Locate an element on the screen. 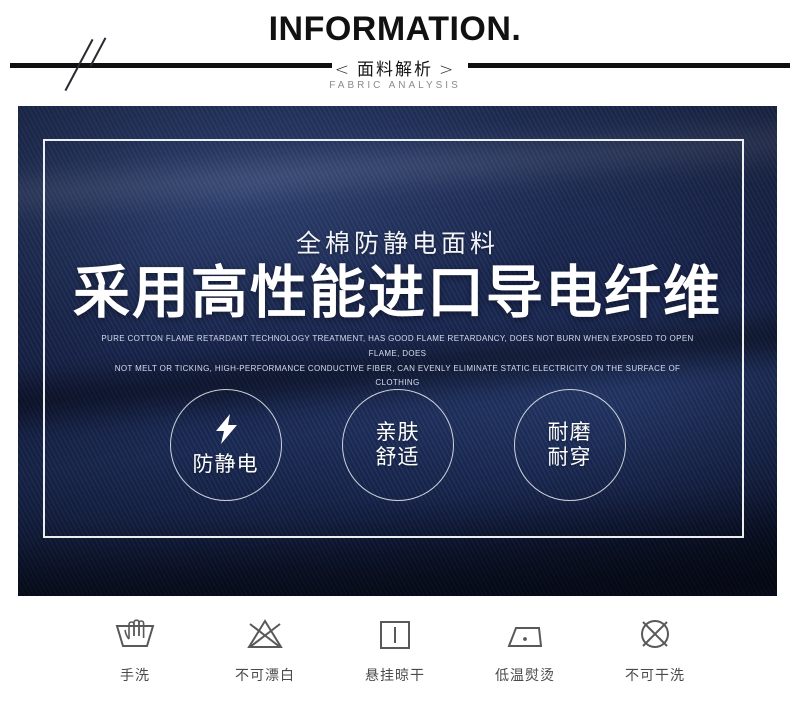 Image resolution: width=790 pixels, height=706 pixels. feature-badge-antistatic: 防静电 is located at coordinates (225, 445).